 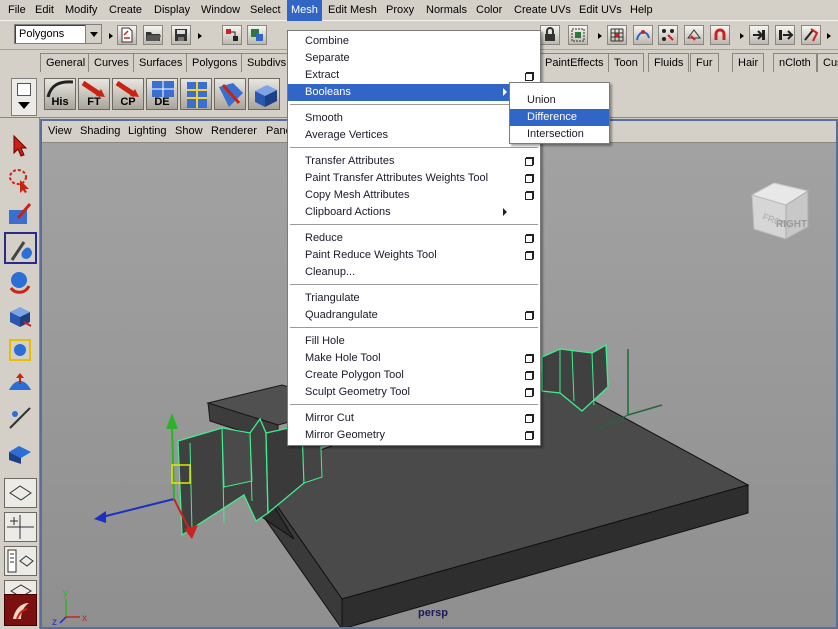 What do you see at coordinates (267, 62) in the screenshot?
I see `shelf-tab-subdivs: Subdivs` at bounding box center [267, 62].